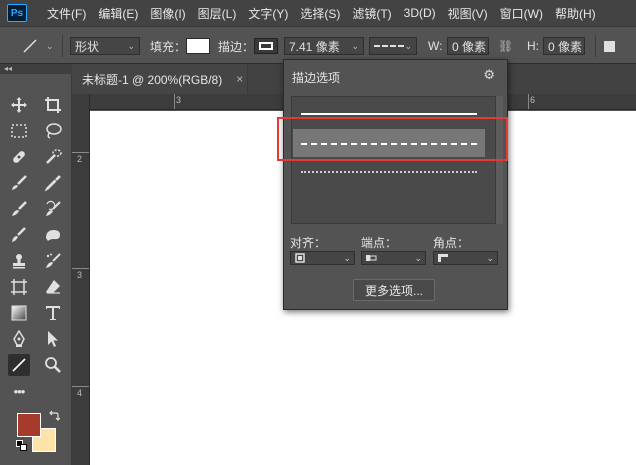 This screenshot has height=465, width=636. I want to click on stroke-type-select: ⌄, so click(393, 46).